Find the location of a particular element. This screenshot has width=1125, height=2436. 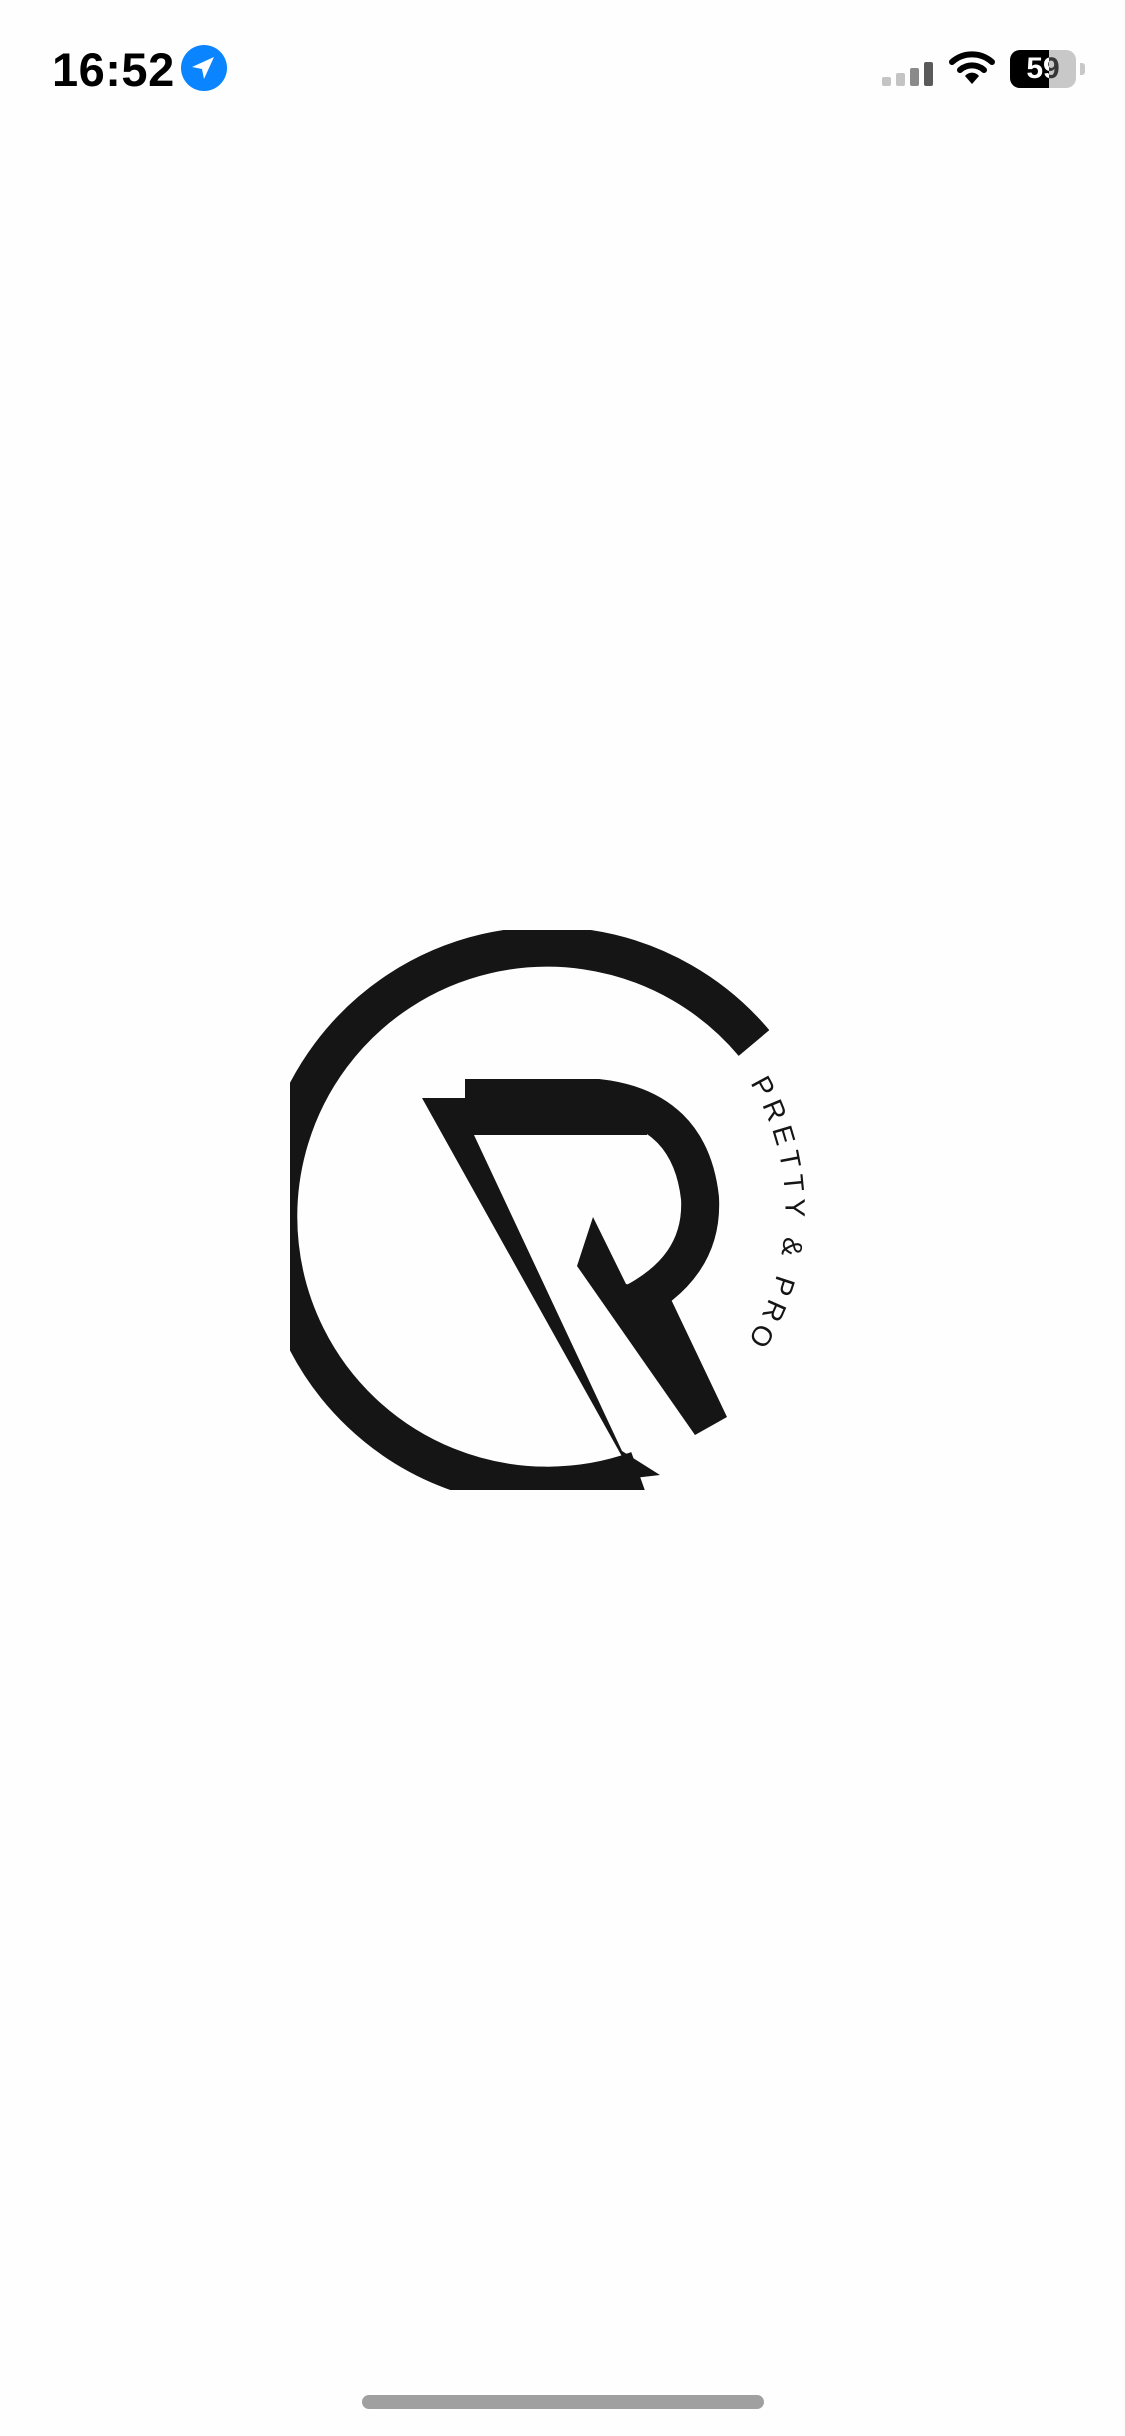

home-indicator is located at coordinates (563, 2402).